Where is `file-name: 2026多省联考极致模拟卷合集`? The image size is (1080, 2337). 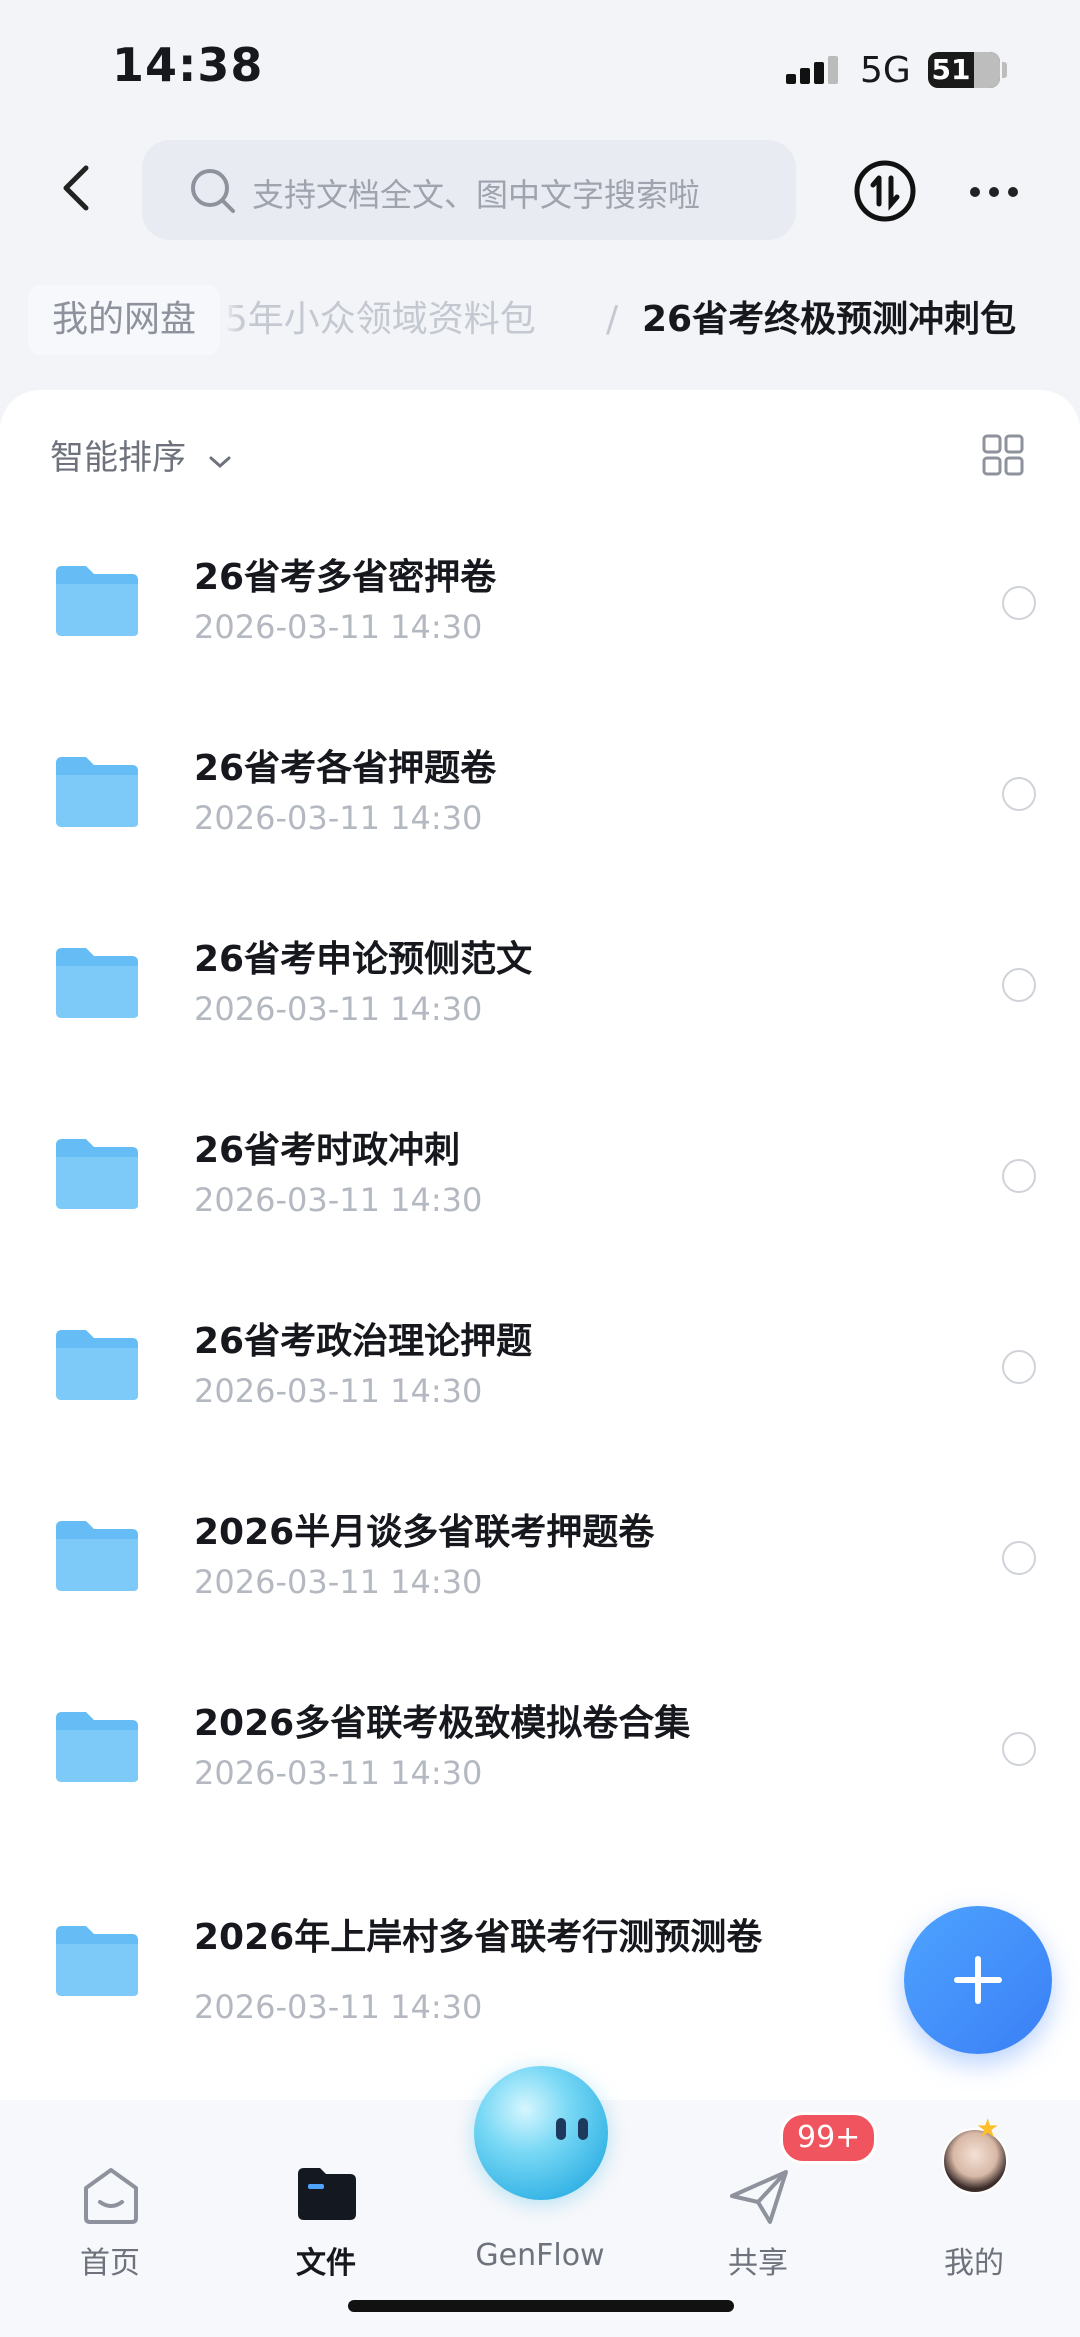
file-name: 2026多省联考极致模拟卷合集 is located at coordinates (442, 1723).